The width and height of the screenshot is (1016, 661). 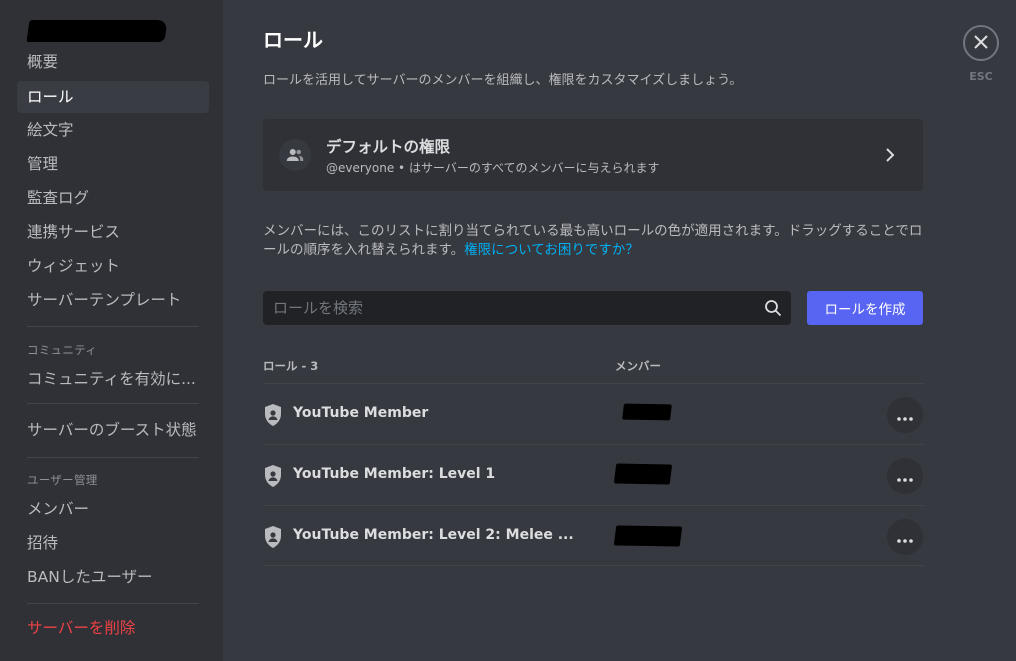 I want to click on sidebar-item-invites: 招待, so click(x=113, y=543).